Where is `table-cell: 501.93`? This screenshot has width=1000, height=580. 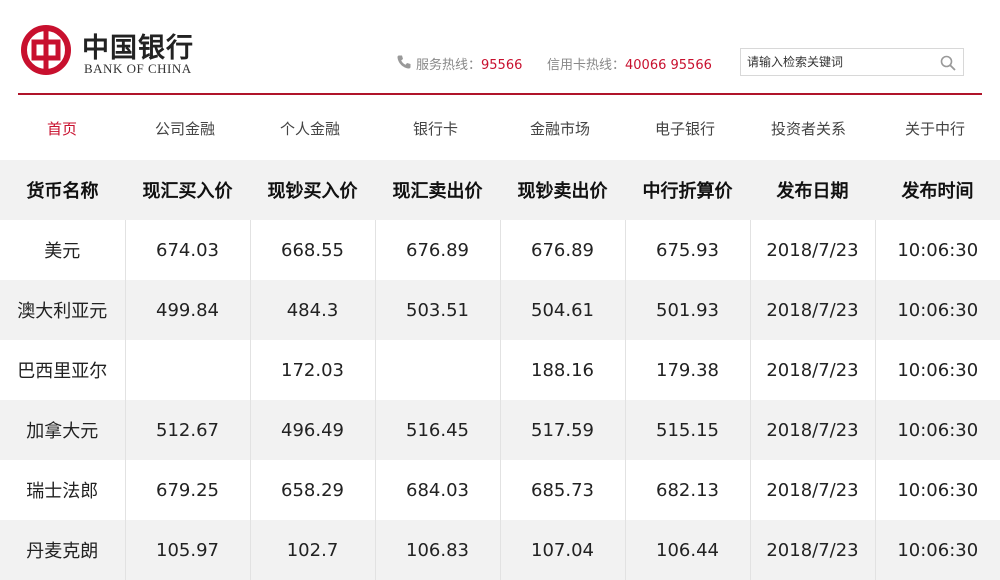
table-cell: 501.93 is located at coordinates (688, 310).